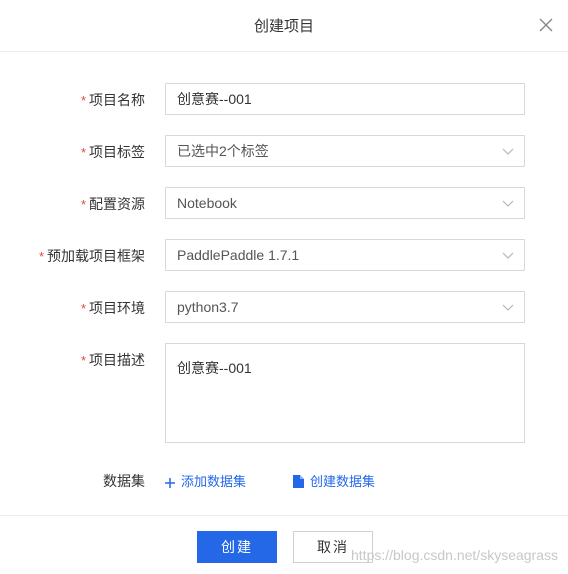 The image size is (568, 574). Describe the element at coordinates (238, 255) in the screenshot. I see `framework-value: PaddlePaddle 1.7.1` at that location.